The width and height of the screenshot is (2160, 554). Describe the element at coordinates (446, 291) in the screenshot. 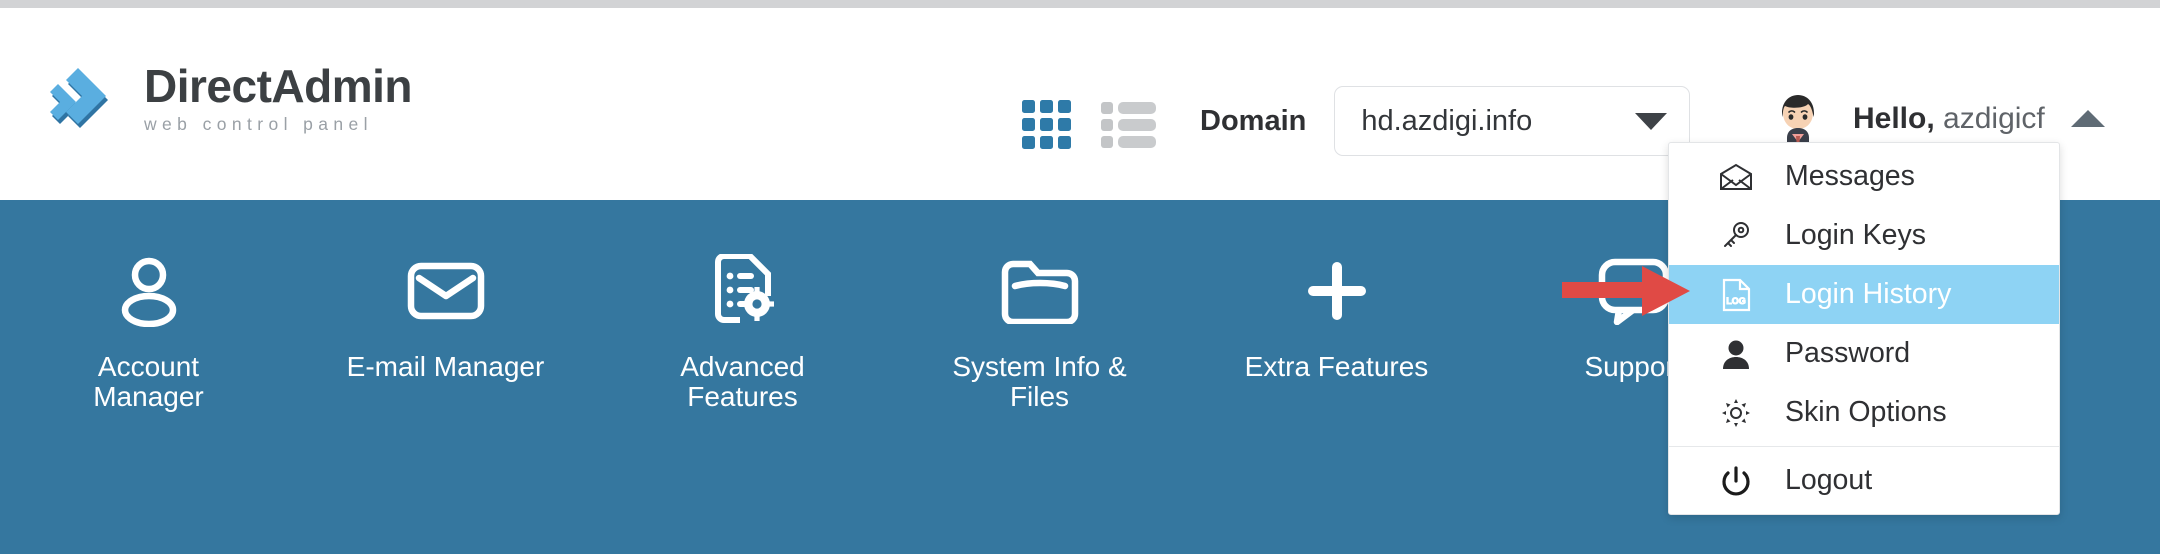

I see `envelope-icon` at that location.